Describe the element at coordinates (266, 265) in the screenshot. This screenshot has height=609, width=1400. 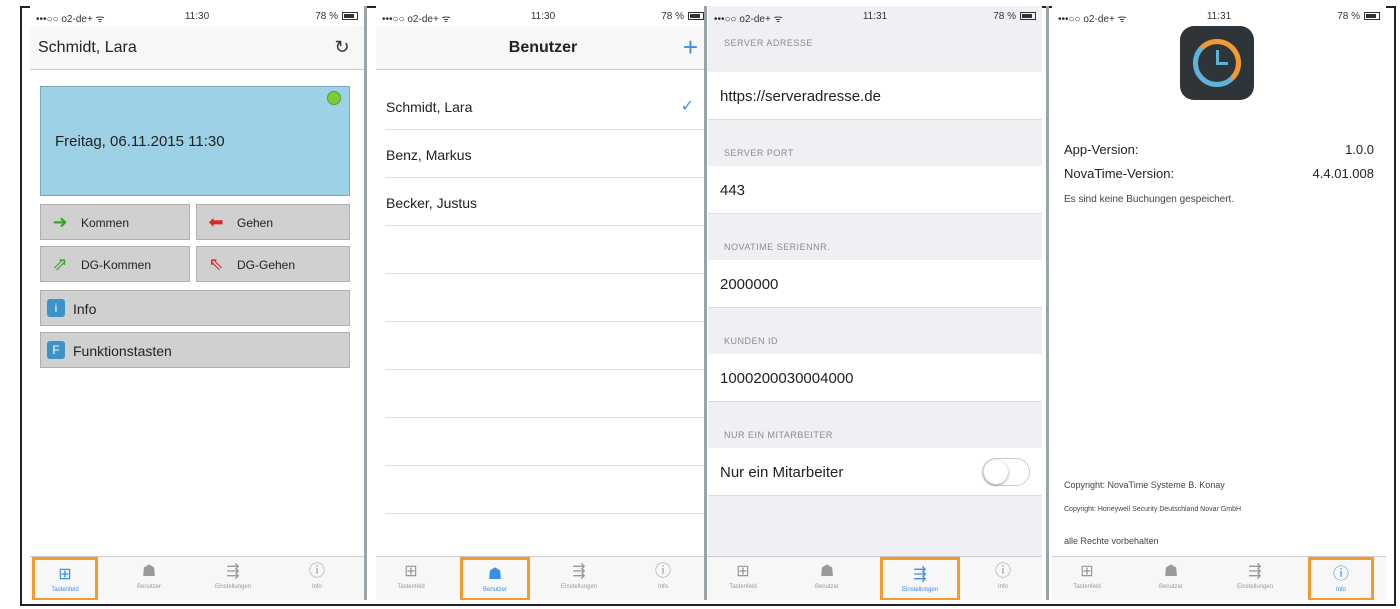
I see `dg-gehen-label: DG-Gehen` at that location.